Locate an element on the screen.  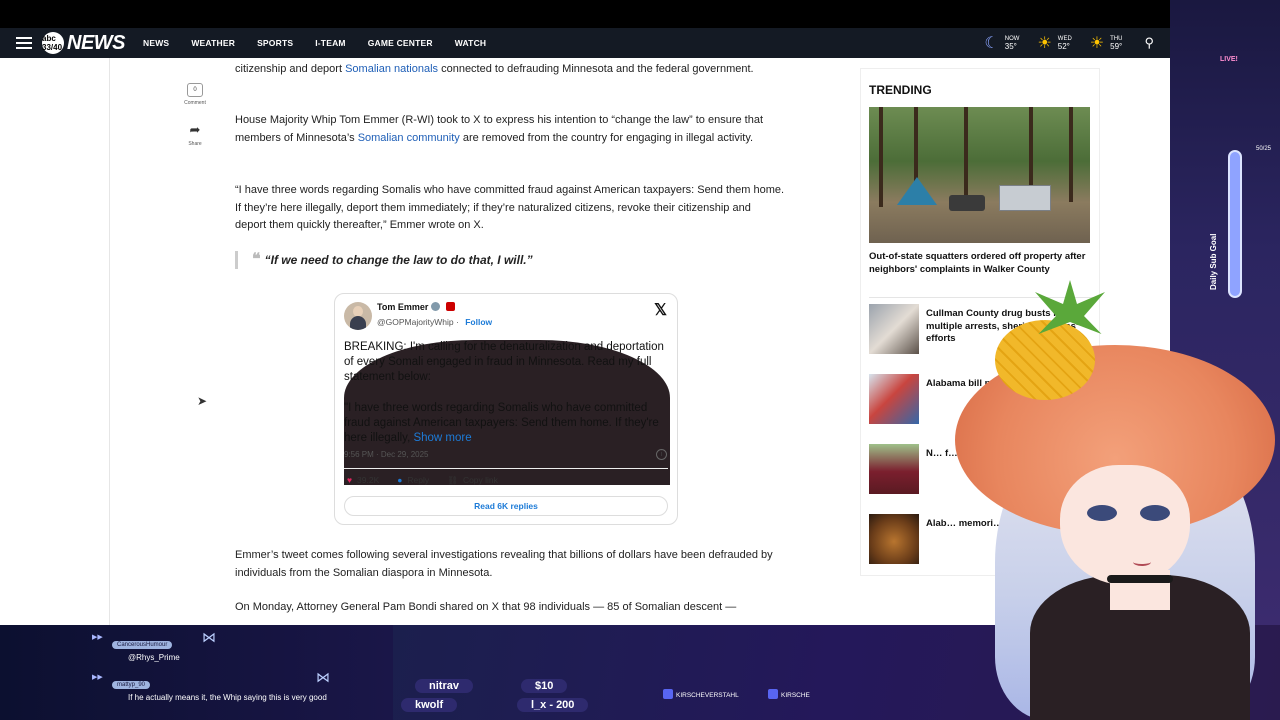
reply-button: ● Reply is located at coordinates (413, 480).